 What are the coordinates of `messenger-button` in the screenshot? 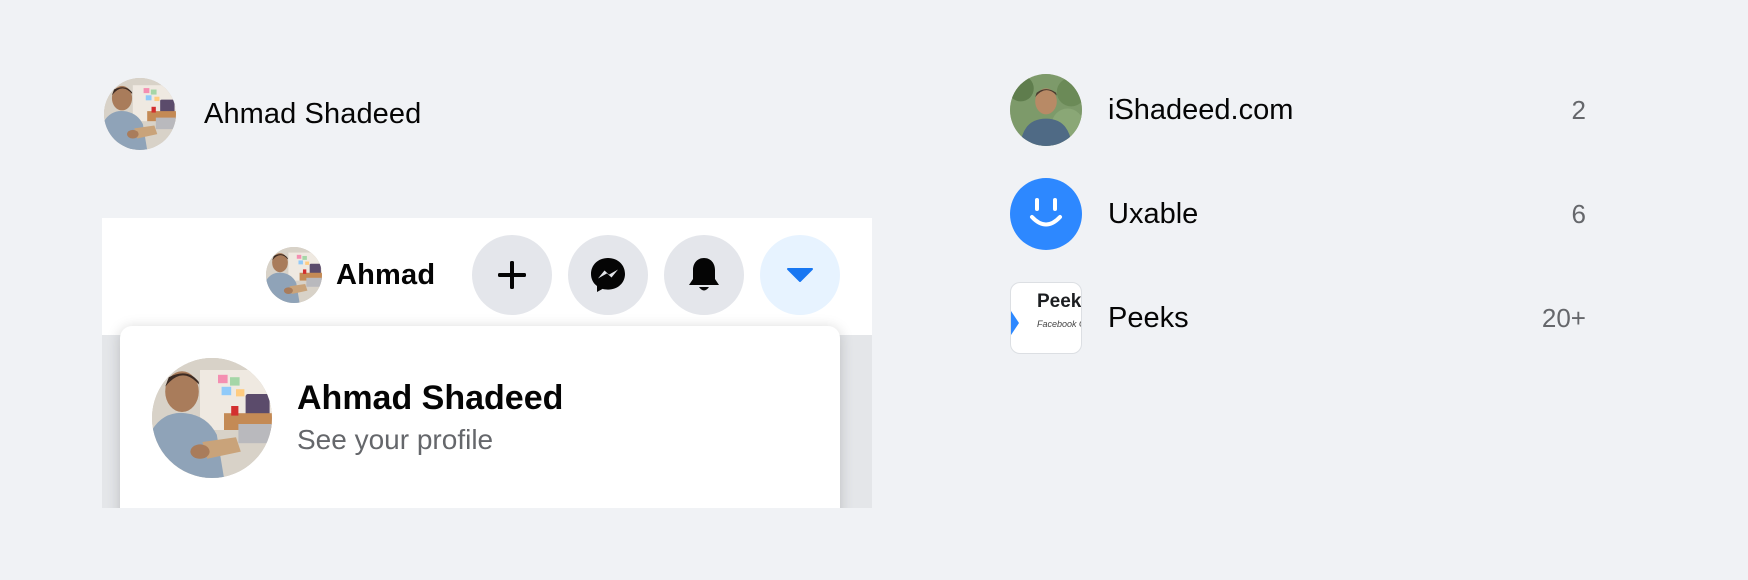 It's located at (608, 275).